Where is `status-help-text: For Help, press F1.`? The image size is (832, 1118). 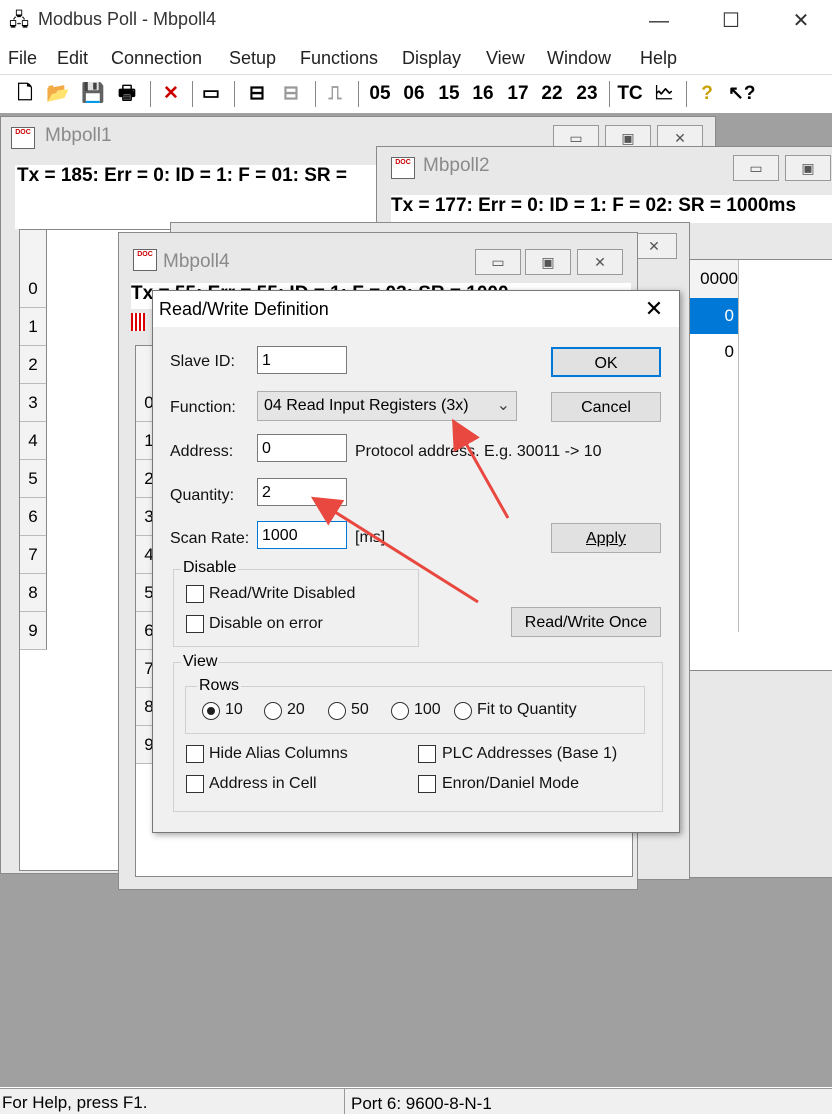 status-help-text: For Help, press F1. is located at coordinates (75, 1102).